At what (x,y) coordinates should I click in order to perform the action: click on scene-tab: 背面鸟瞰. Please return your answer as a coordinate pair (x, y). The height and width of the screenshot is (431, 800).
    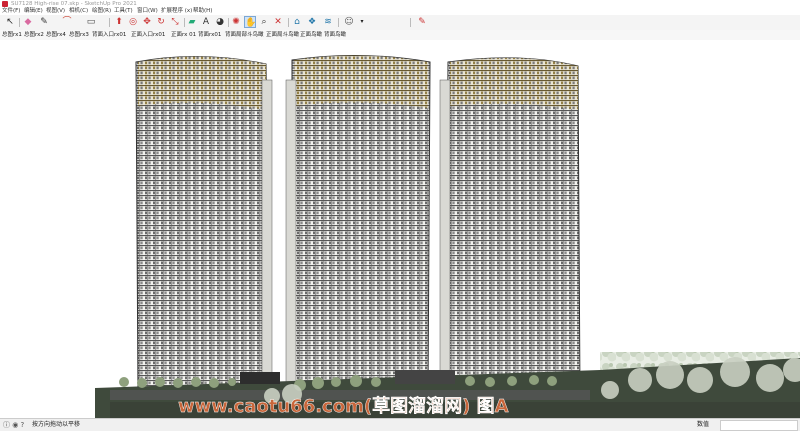
    Looking at the image, I should click on (335, 35).